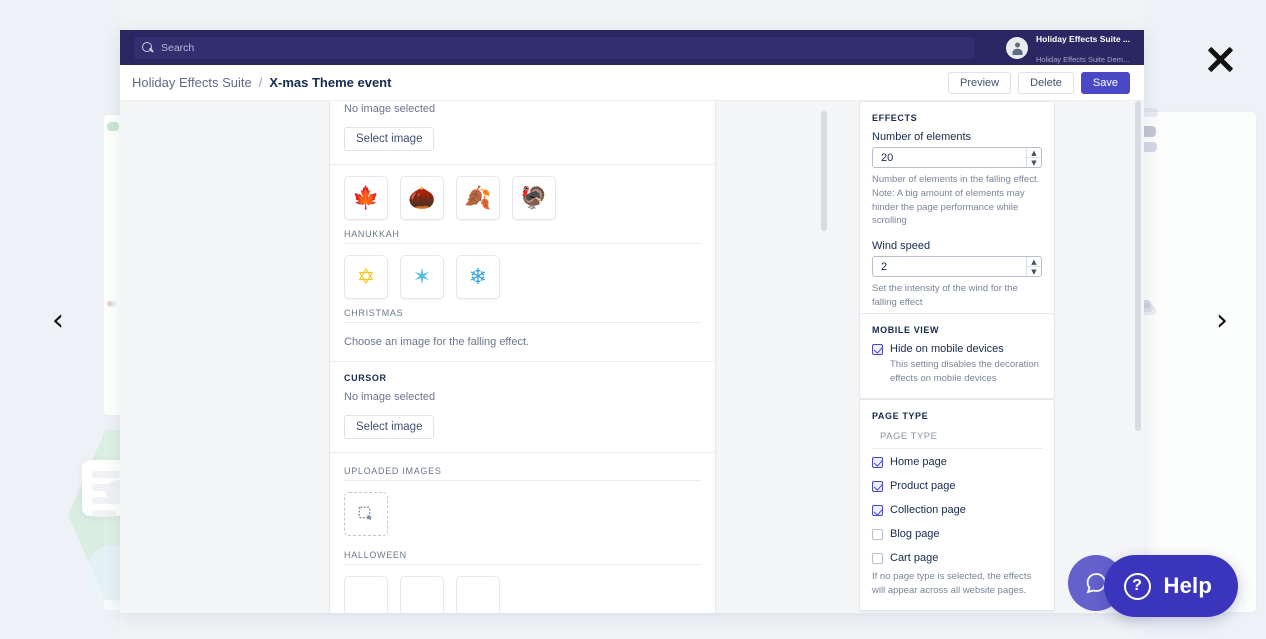  What do you see at coordinates (1105, 82) in the screenshot?
I see `save-button: Save` at bounding box center [1105, 82].